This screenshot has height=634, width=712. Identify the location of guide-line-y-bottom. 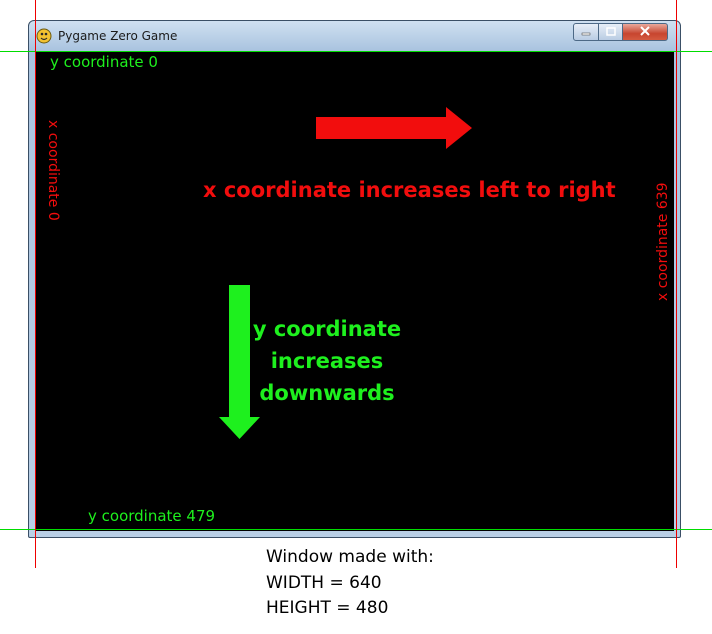
(356, 529).